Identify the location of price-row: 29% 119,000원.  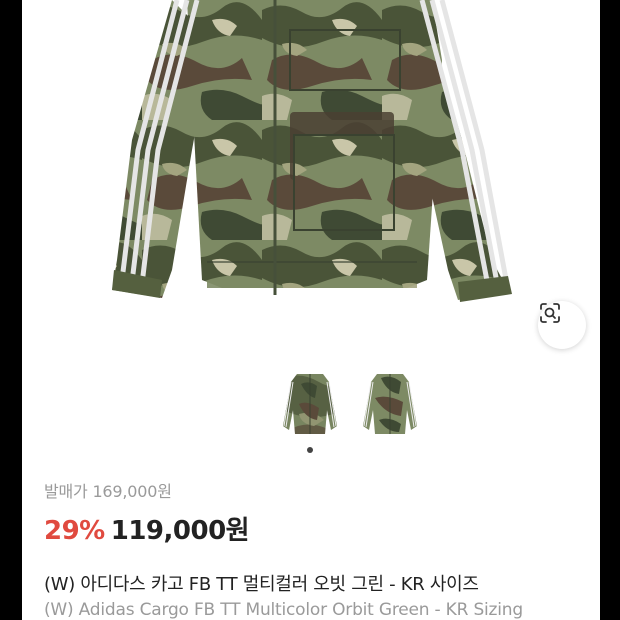
(147, 528).